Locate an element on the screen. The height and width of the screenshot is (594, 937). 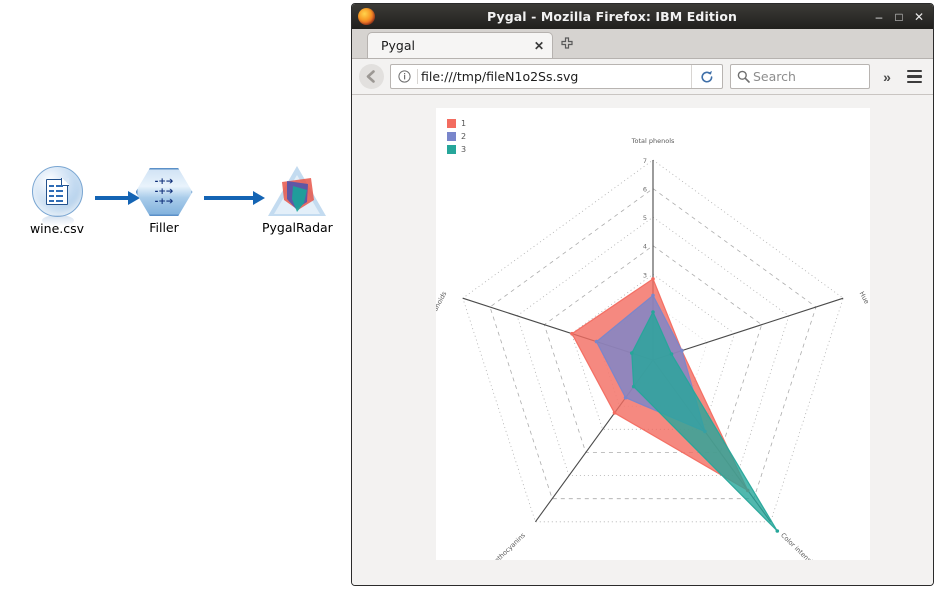
radar-axis-label: Color intensity is located at coordinates (799, 545).